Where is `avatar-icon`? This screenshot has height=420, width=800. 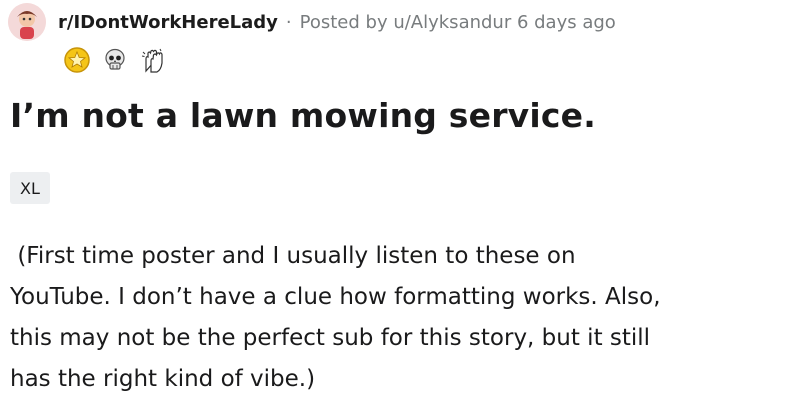
avatar-icon is located at coordinates (27, 22).